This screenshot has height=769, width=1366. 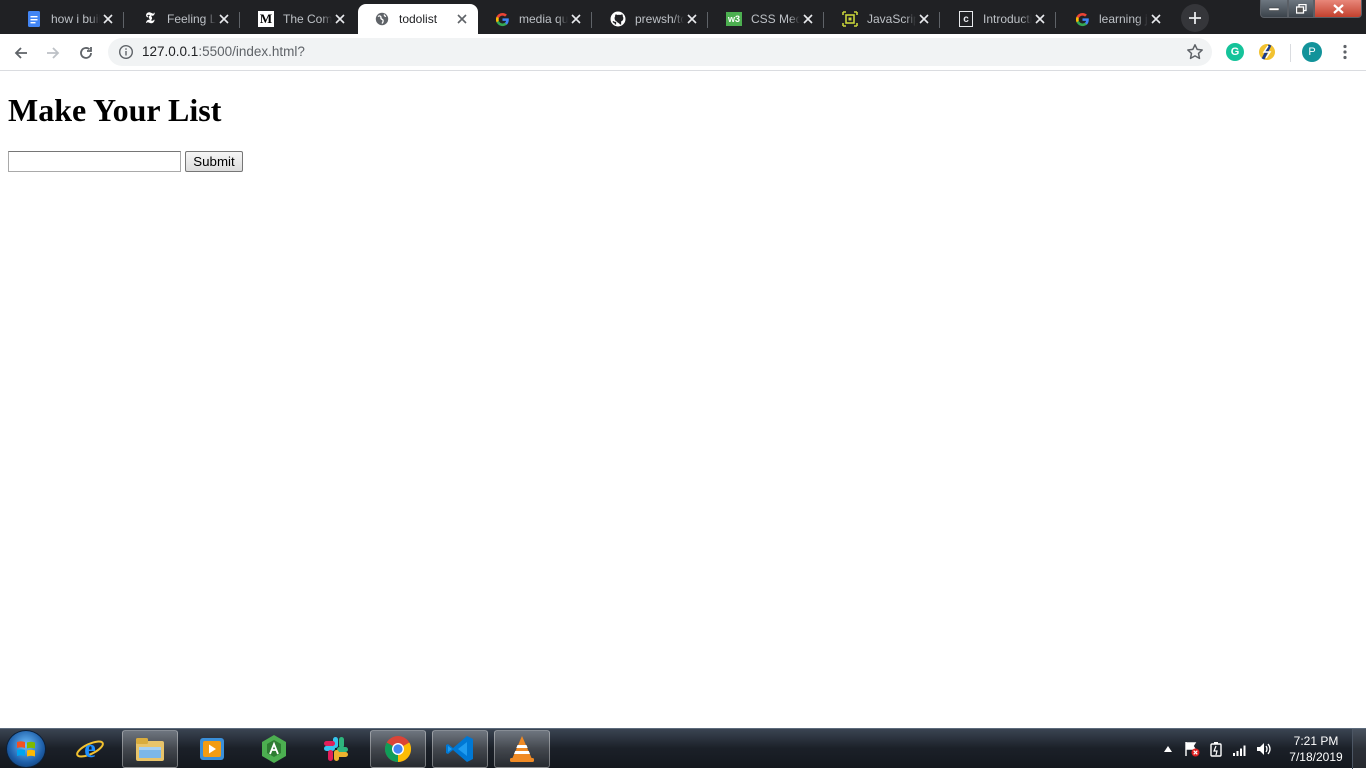 I want to click on page-title: Make Your List, so click(x=115, y=110).